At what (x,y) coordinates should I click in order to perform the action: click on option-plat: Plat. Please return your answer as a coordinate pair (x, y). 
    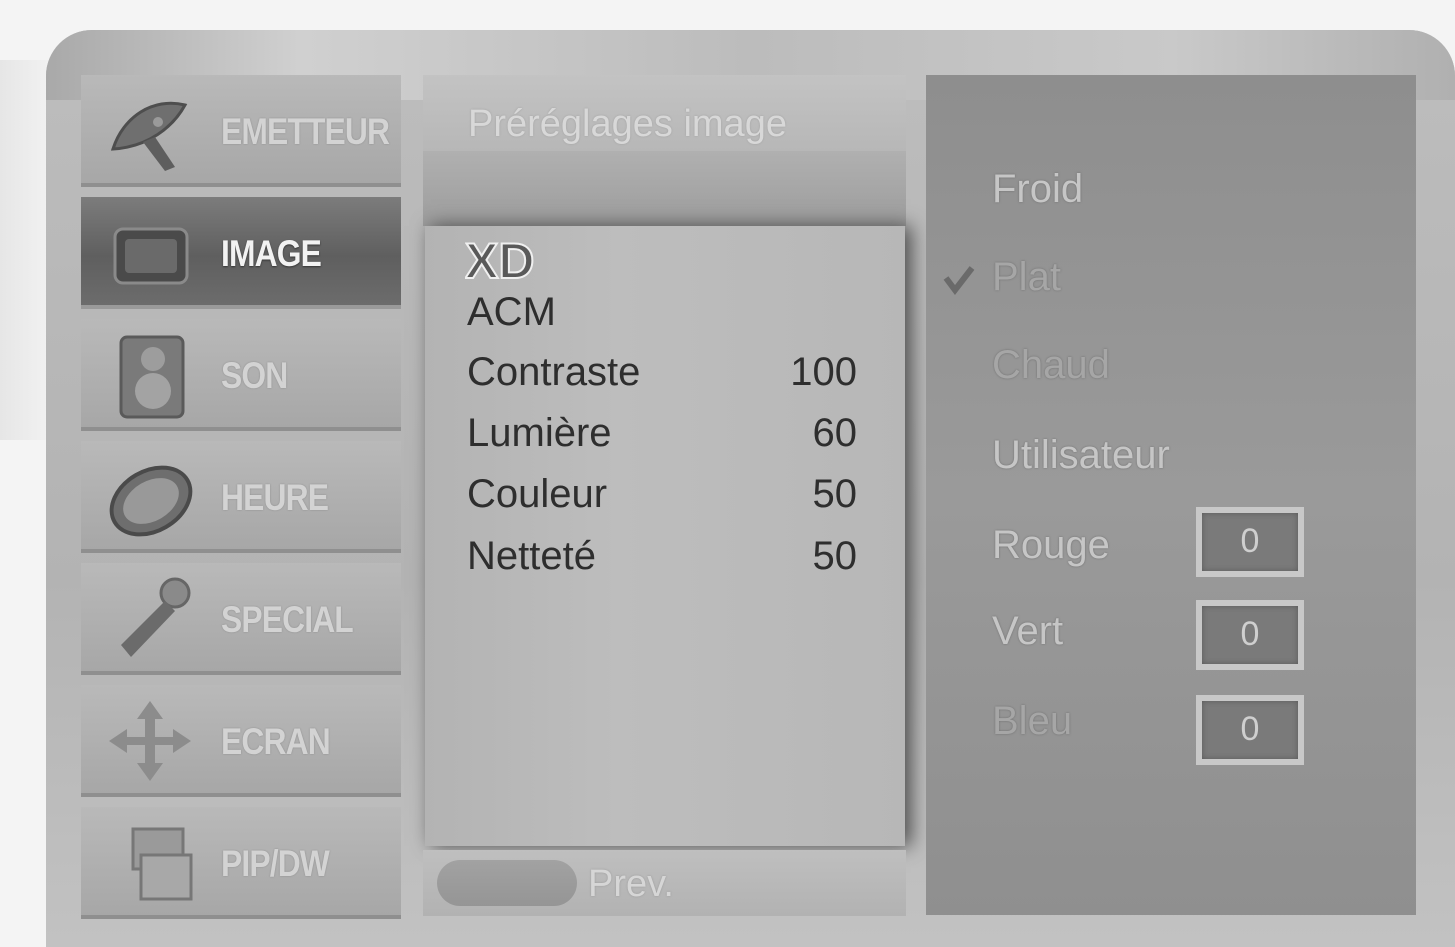
    Looking at the image, I should click on (1026, 277).